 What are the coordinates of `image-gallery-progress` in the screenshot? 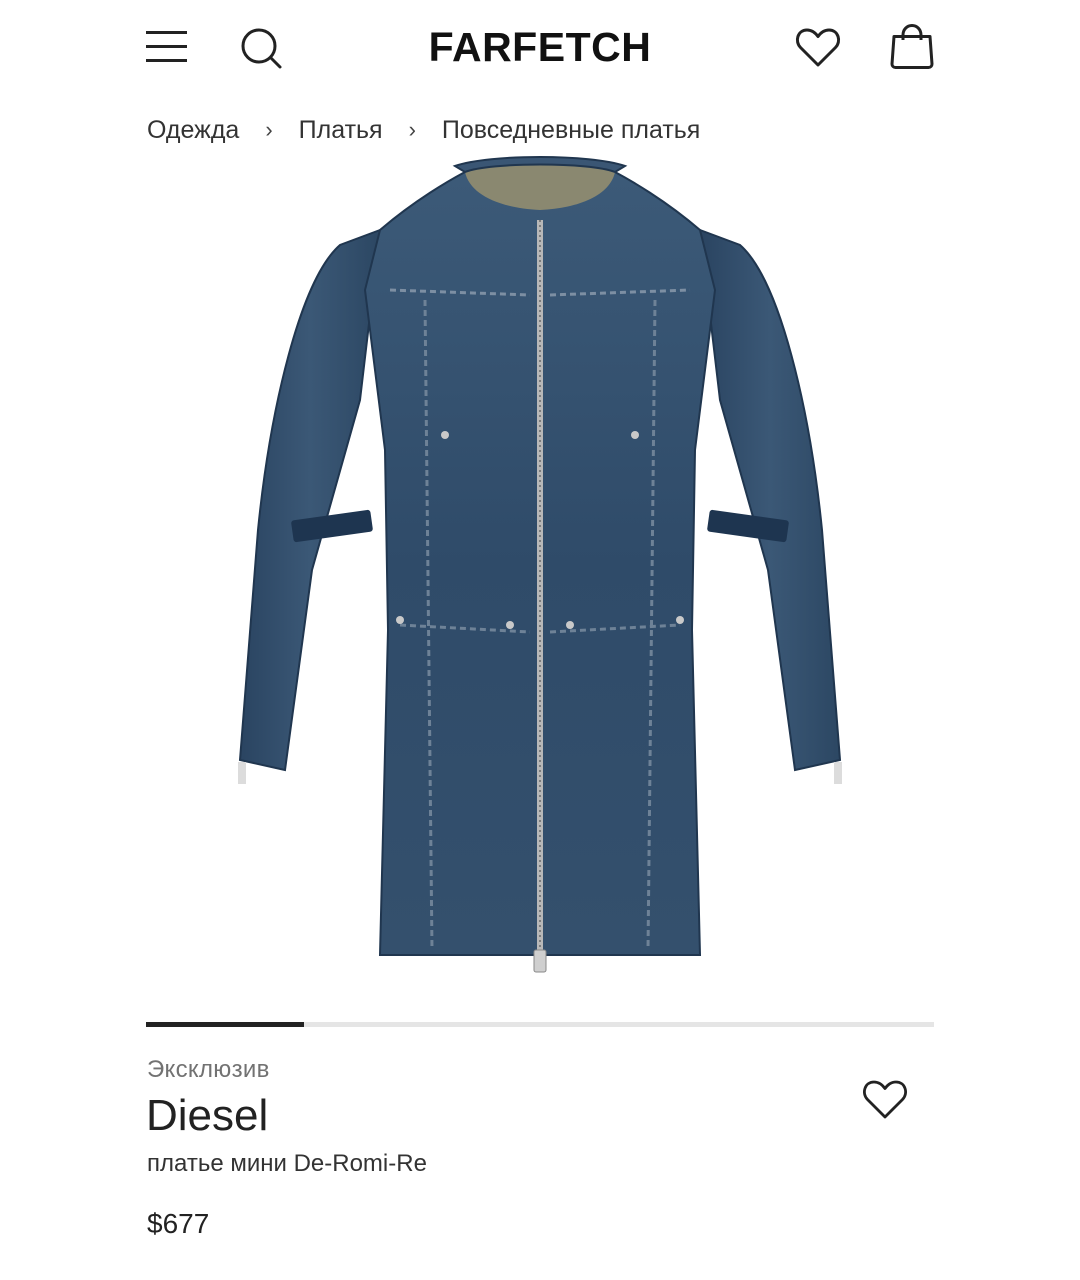 It's located at (540, 1024).